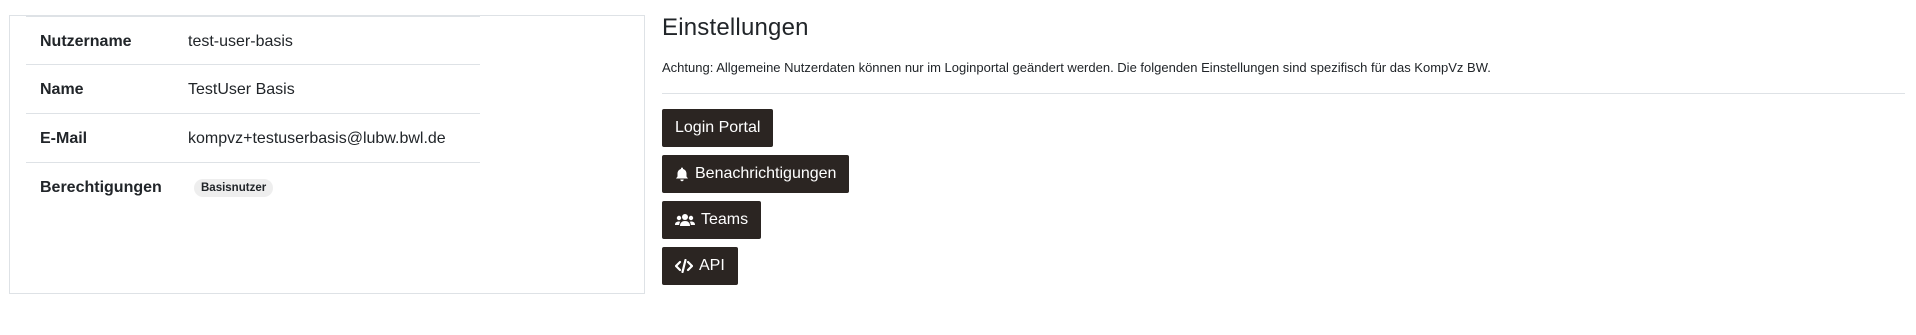  I want to click on bell-icon, so click(682, 174).